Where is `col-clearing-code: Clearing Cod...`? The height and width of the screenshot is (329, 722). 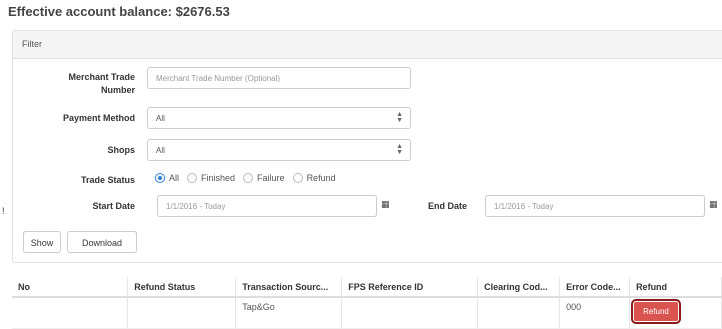 col-clearing-code: Clearing Cod... is located at coordinates (519, 287).